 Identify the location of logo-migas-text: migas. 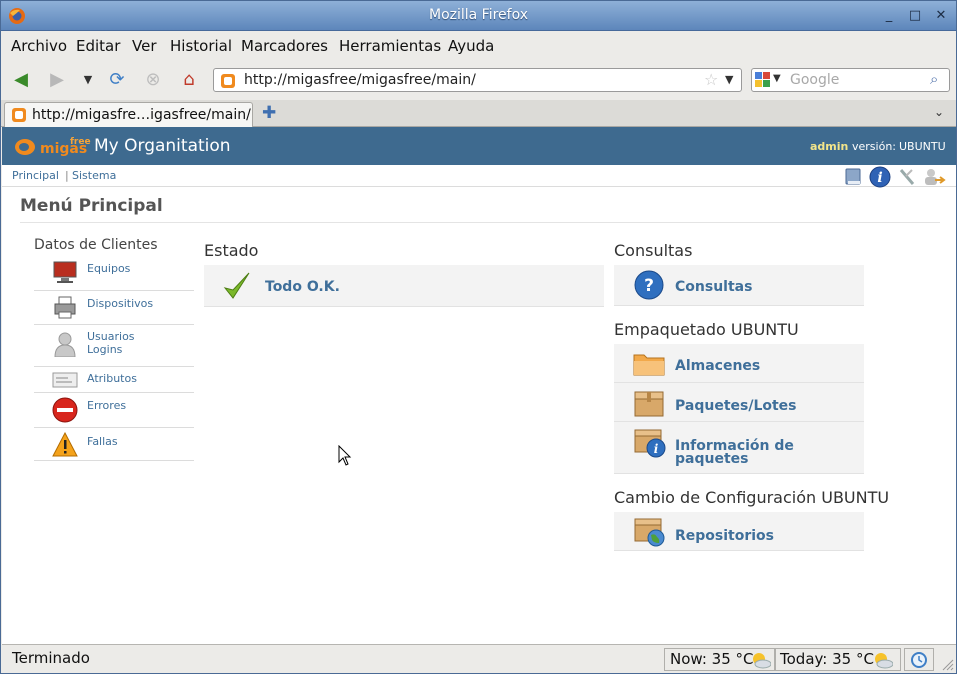
(64, 149).